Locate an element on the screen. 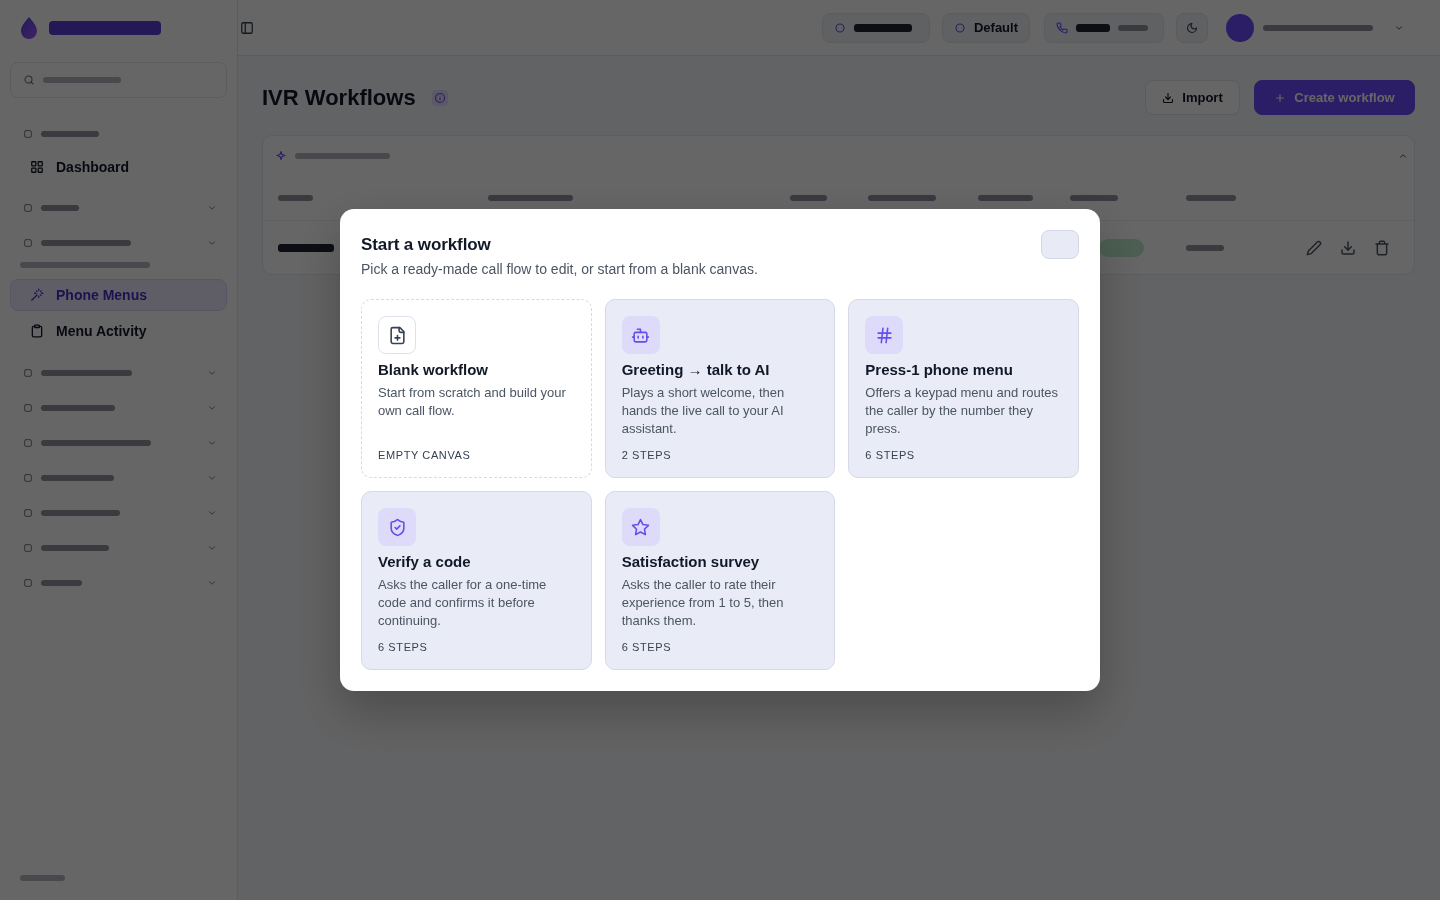 The height and width of the screenshot is (900, 1440). card-meta: EMPTY CANVAS is located at coordinates (424, 455).